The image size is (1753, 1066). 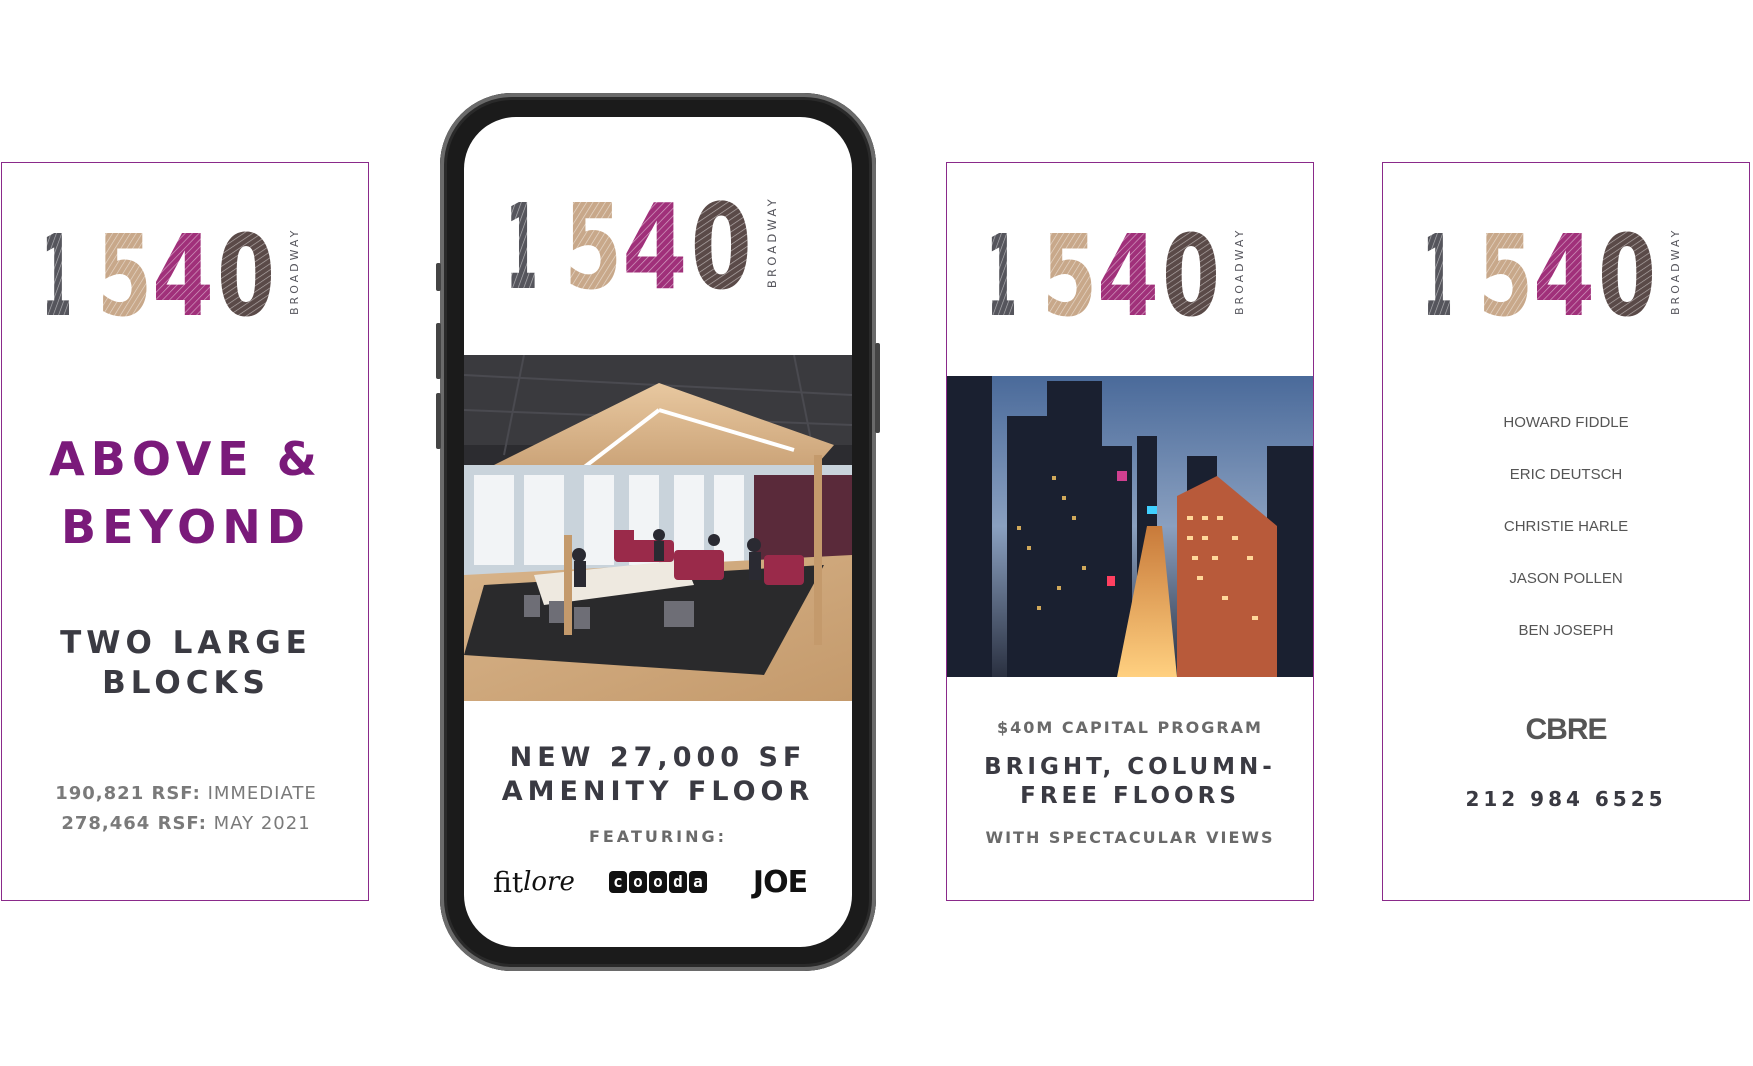 I want to click on fitlore-logo: fit lore, so click(x=534, y=882).